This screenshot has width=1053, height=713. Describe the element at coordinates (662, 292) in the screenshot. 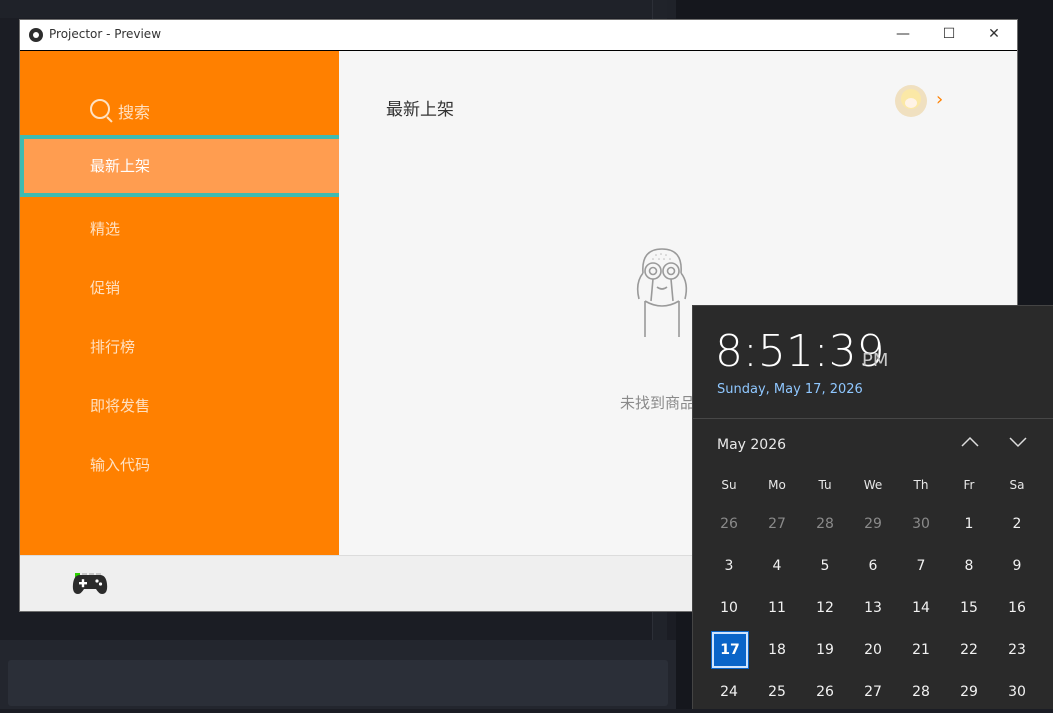

I see `binoculars-girl-illustration` at that location.